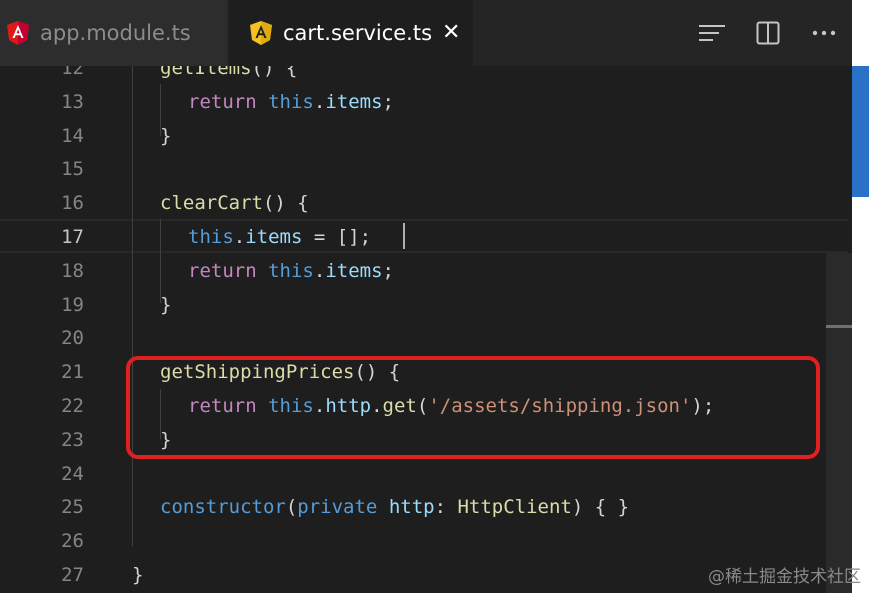 The image size is (869, 593). What do you see at coordinates (426, 102) in the screenshot?
I see `code-line: 13 return this.items;` at bounding box center [426, 102].